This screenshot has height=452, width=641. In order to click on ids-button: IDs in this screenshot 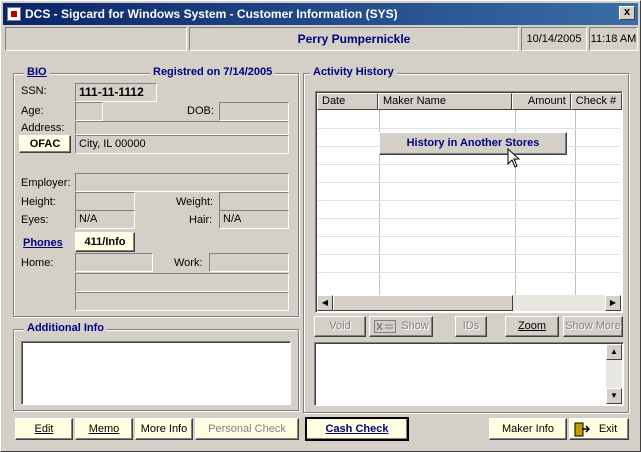, I will do `click(471, 326)`.